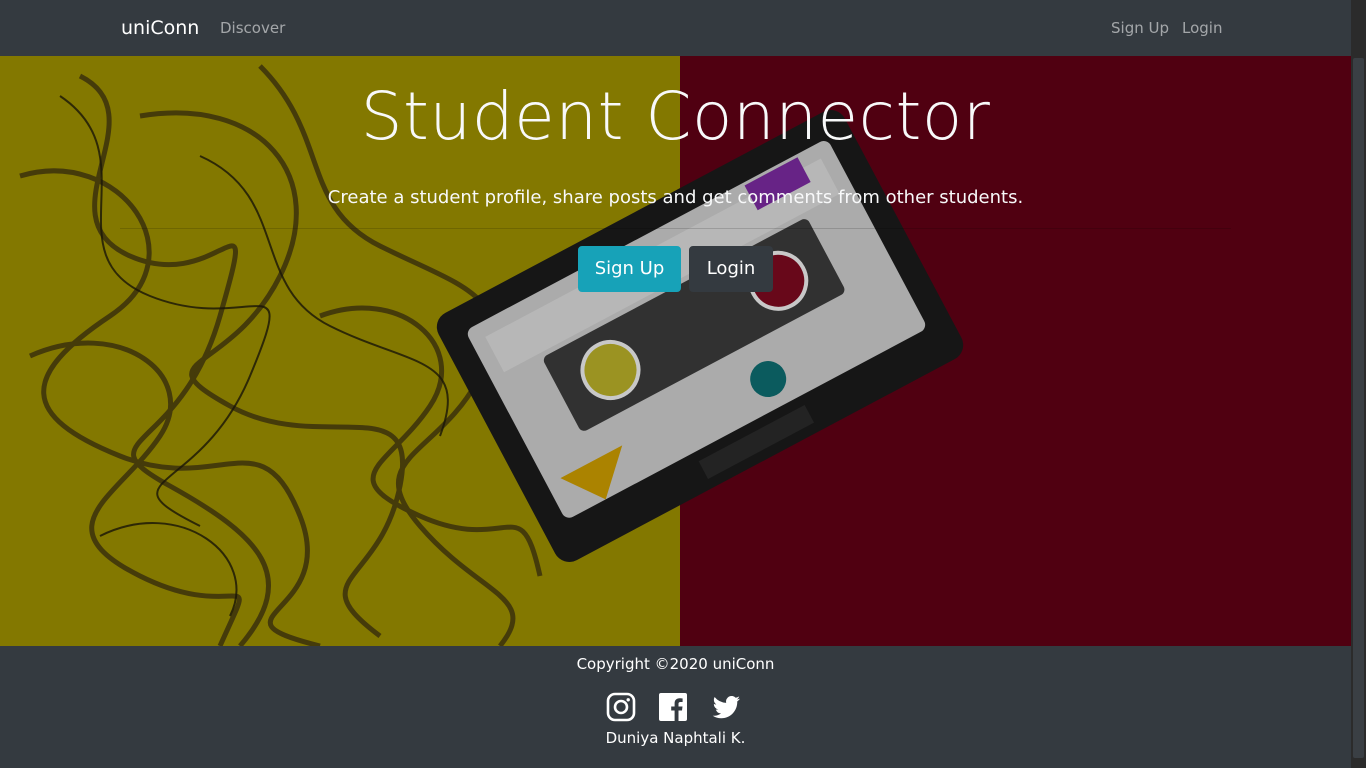 The image size is (1366, 768). Describe the element at coordinates (731, 269) in the screenshot. I see `hero-login-button: Login` at that location.